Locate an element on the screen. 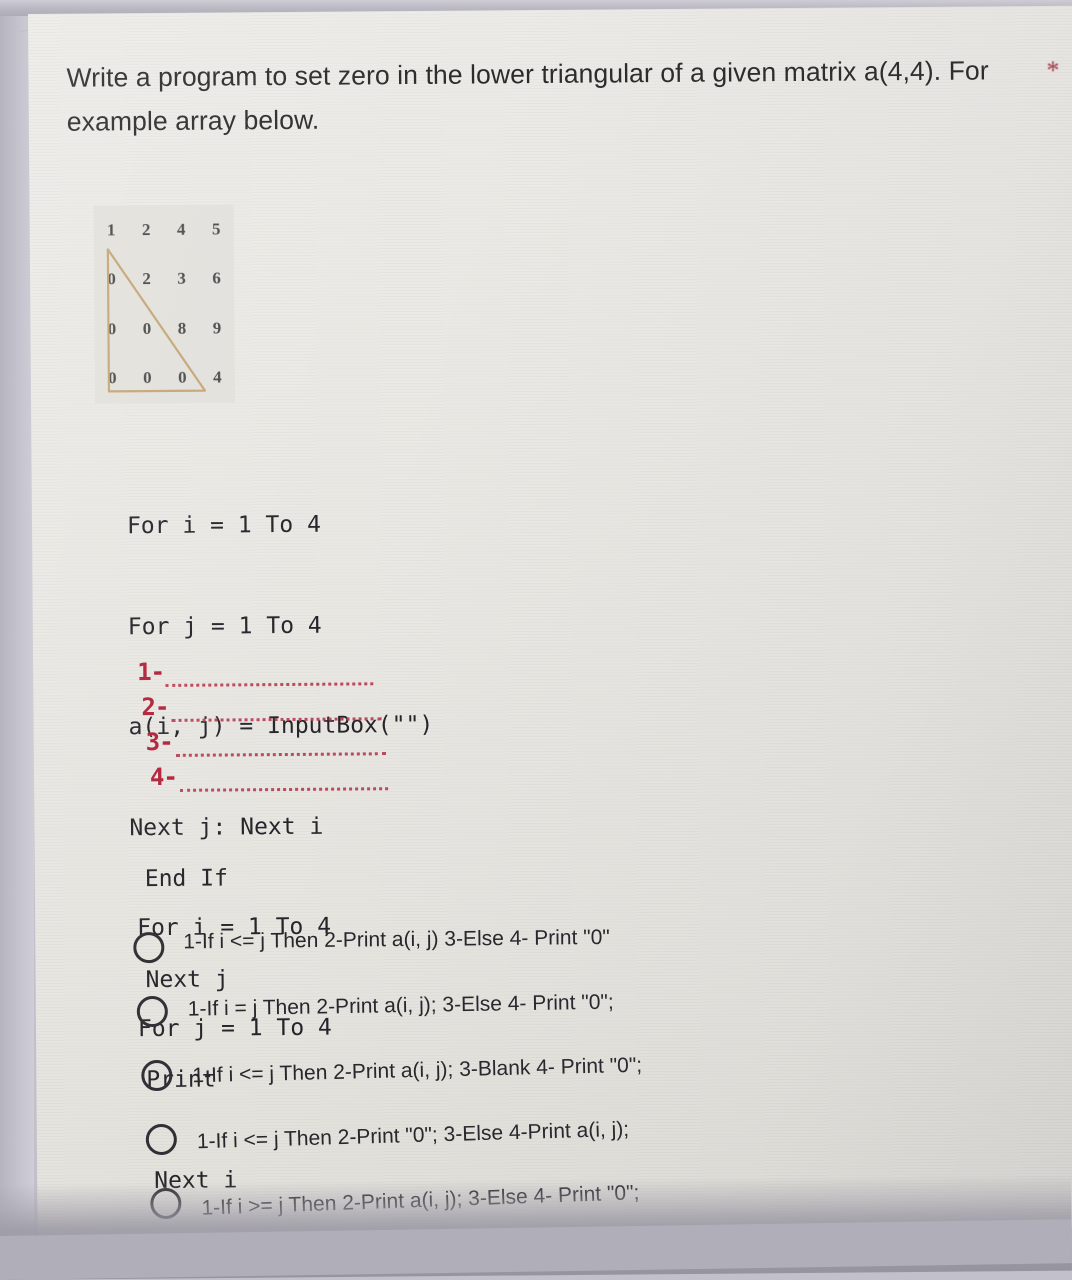 This screenshot has height=1280, width=1072. matrix-cell: 8 is located at coordinates (182, 328).